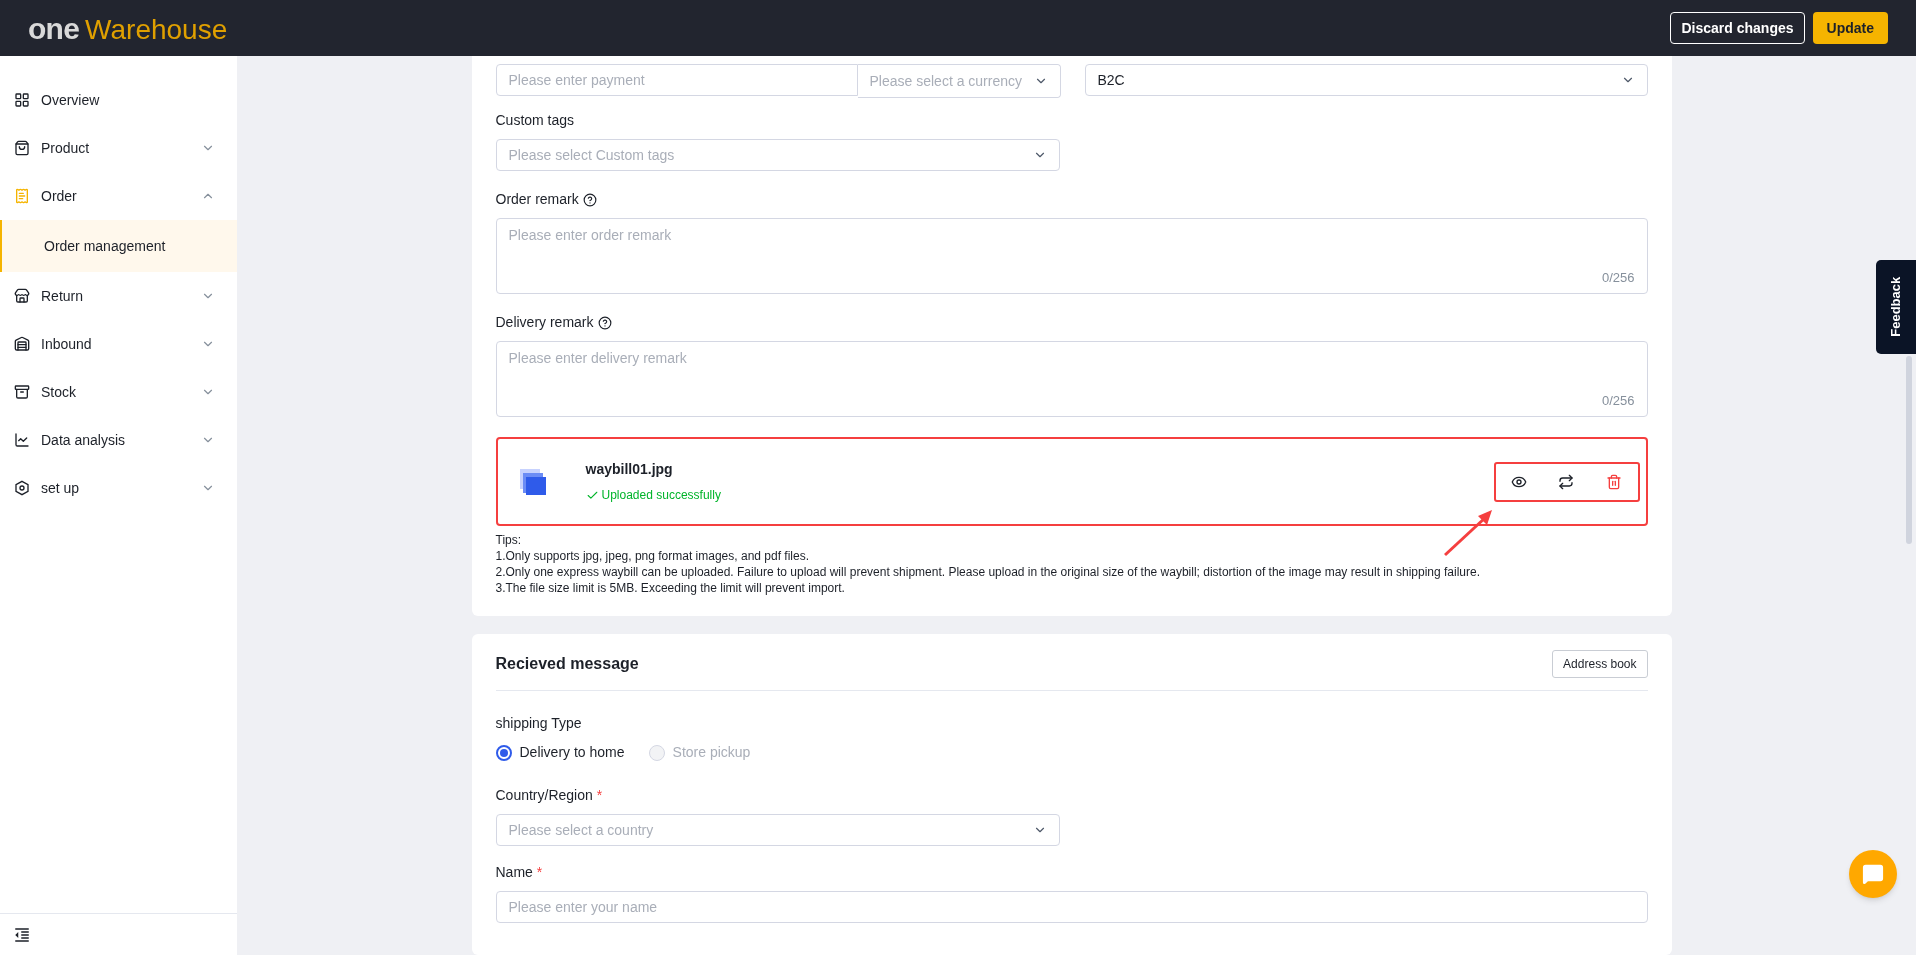 This screenshot has width=1916, height=955. What do you see at coordinates (572, 752) in the screenshot?
I see `radio-label: Delivery to home` at bounding box center [572, 752].